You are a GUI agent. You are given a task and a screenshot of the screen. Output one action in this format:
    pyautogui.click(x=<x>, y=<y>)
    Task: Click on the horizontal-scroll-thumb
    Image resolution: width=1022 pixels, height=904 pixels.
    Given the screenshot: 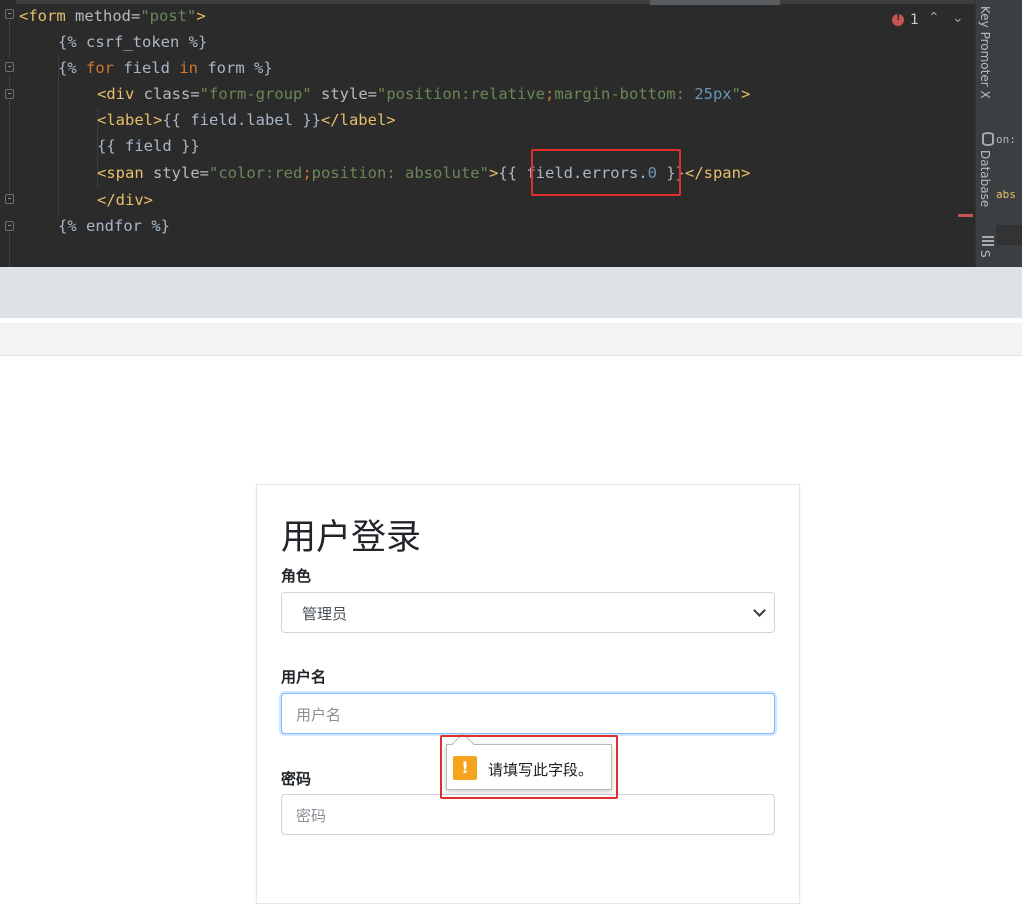 What is the action you would take?
    pyautogui.click(x=715, y=2)
    